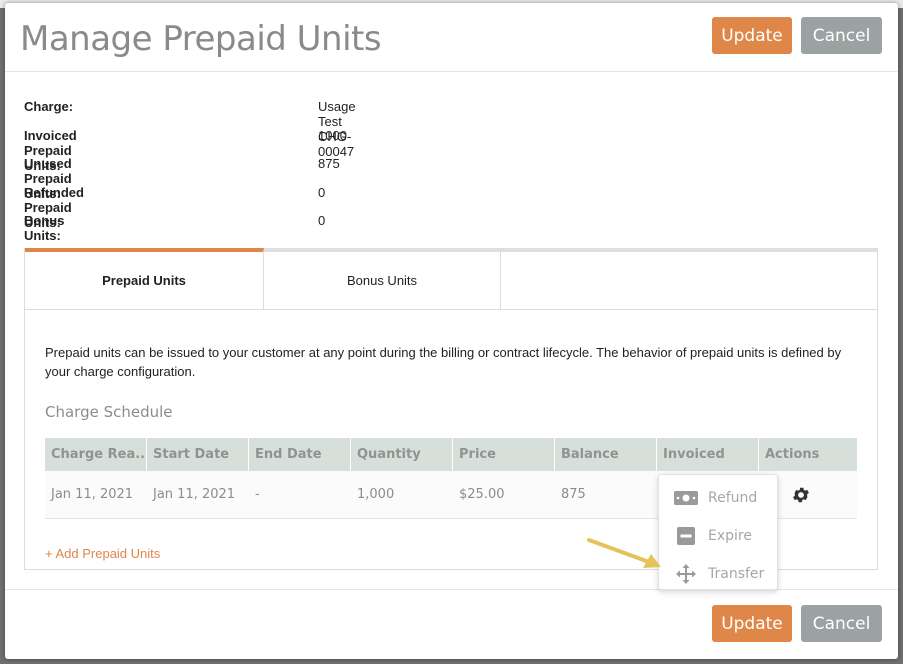  I want to click on tab-bar-filler, so click(689, 279).